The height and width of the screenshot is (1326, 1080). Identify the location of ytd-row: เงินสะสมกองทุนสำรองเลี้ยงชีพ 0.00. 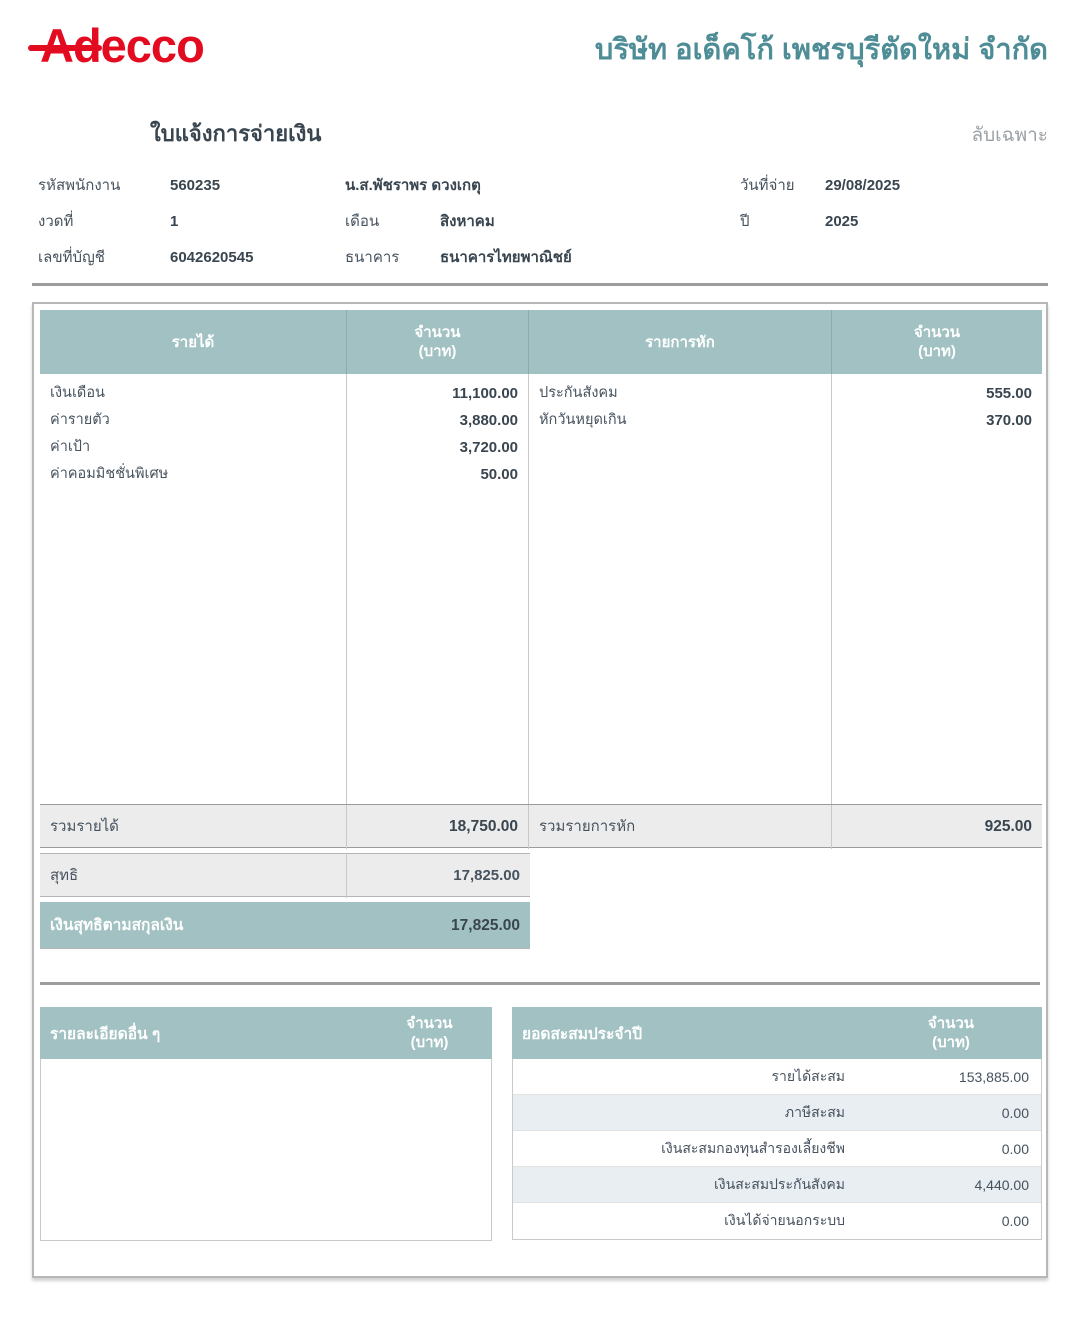
(777, 1149).